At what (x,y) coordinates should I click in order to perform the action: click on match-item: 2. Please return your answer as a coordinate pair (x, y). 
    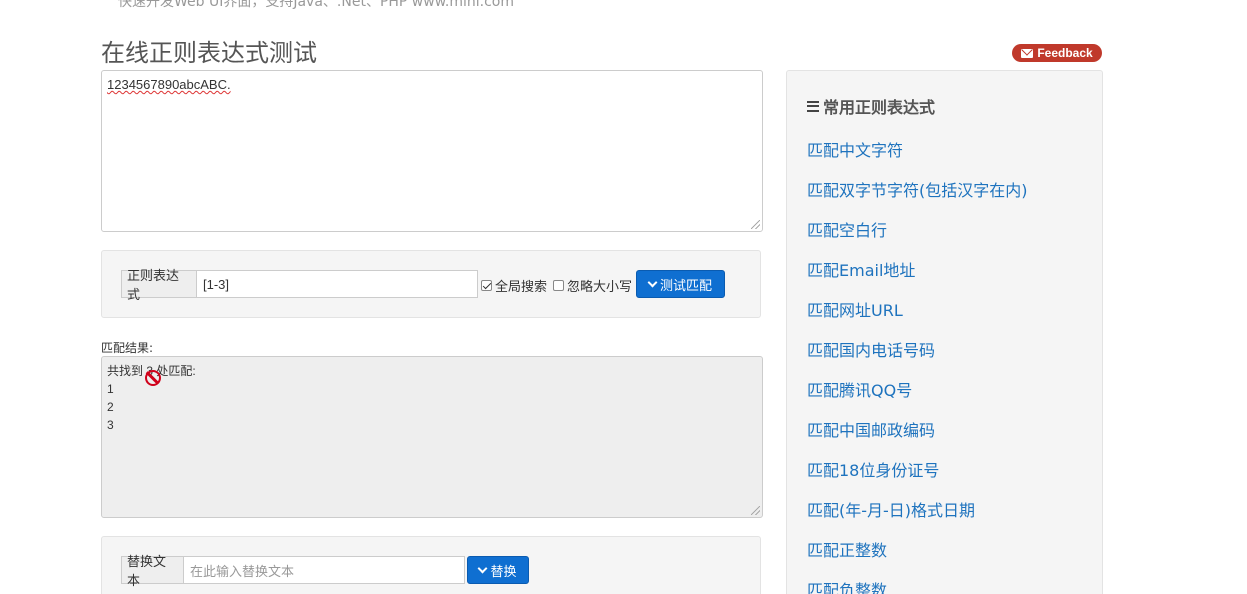
    Looking at the image, I should click on (110, 407).